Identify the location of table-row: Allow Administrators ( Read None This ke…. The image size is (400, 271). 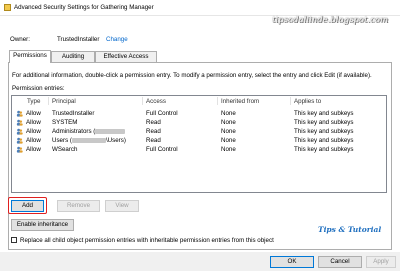
(199, 131).